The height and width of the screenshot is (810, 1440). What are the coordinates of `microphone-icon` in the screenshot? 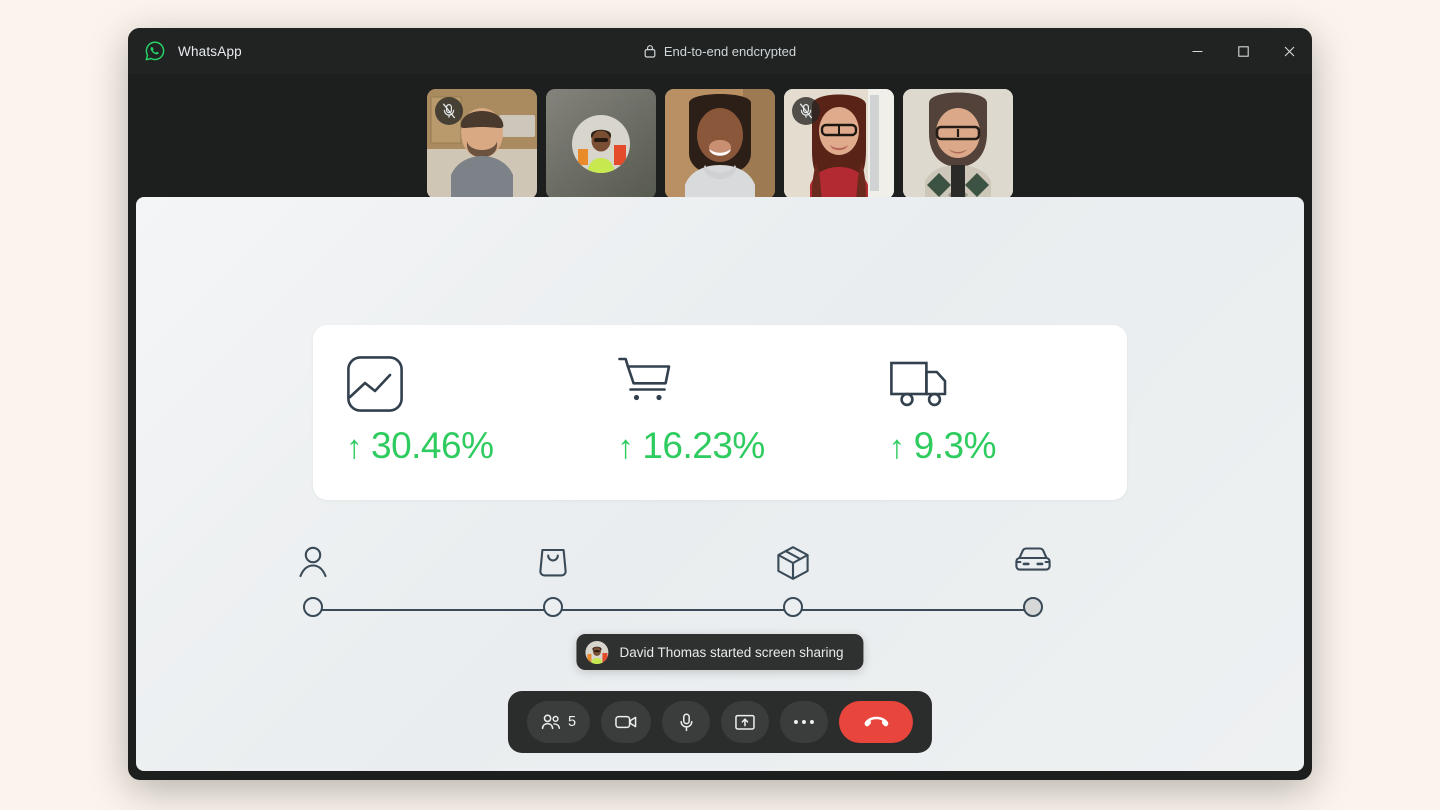 It's located at (686, 721).